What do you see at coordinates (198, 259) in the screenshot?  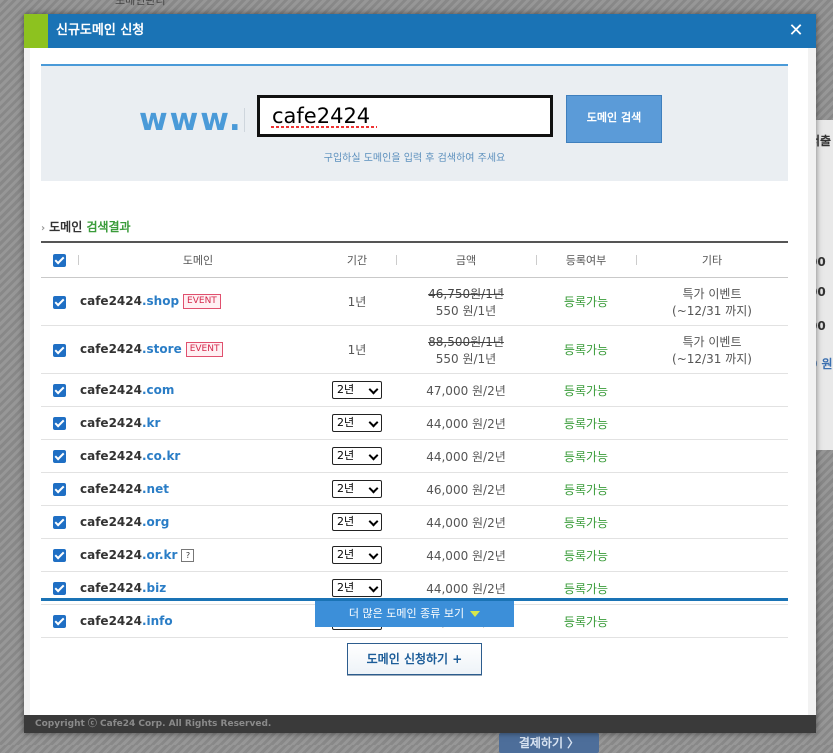 I see `header-domain: 도메인` at bounding box center [198, 259].